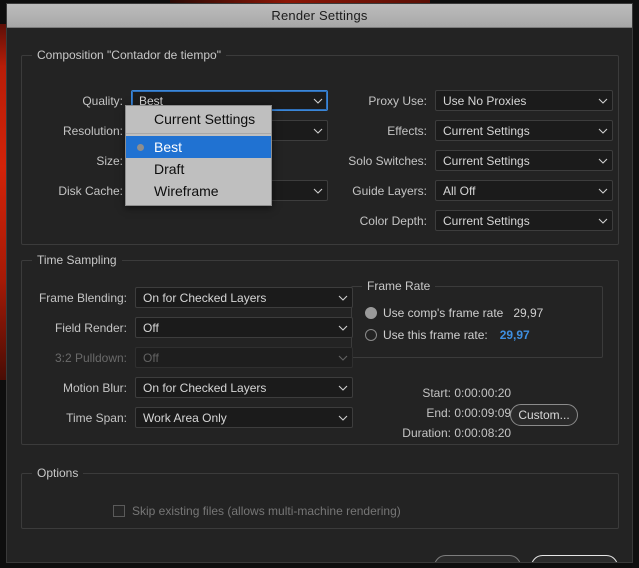 The height and width of the screenshot is (568, 639). I want to click on field-field-render: Field Render: Off, so click(190, 327).